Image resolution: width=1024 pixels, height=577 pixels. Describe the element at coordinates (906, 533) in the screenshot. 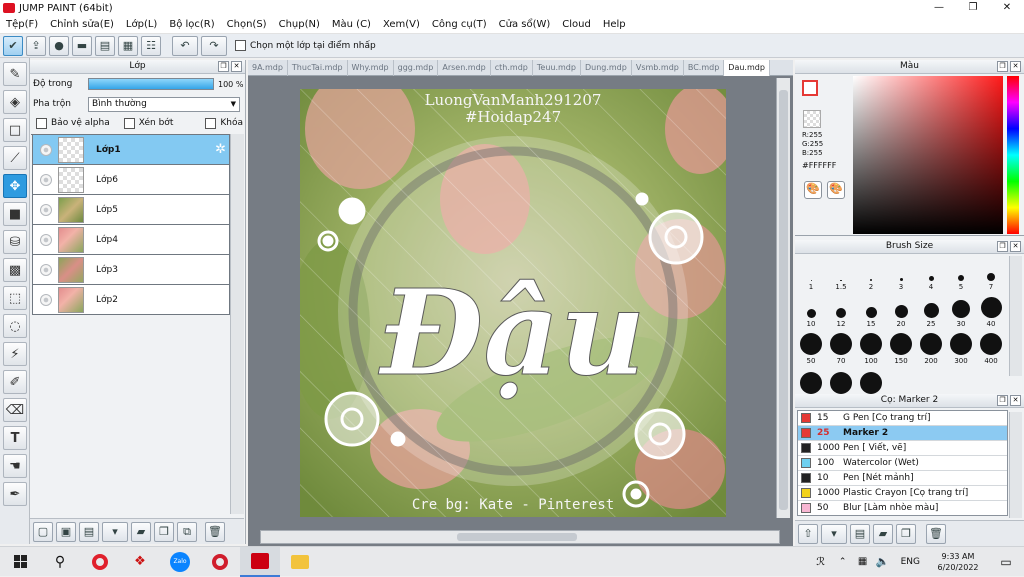

I see `duplicate-brush-icon: ❐` at that location.